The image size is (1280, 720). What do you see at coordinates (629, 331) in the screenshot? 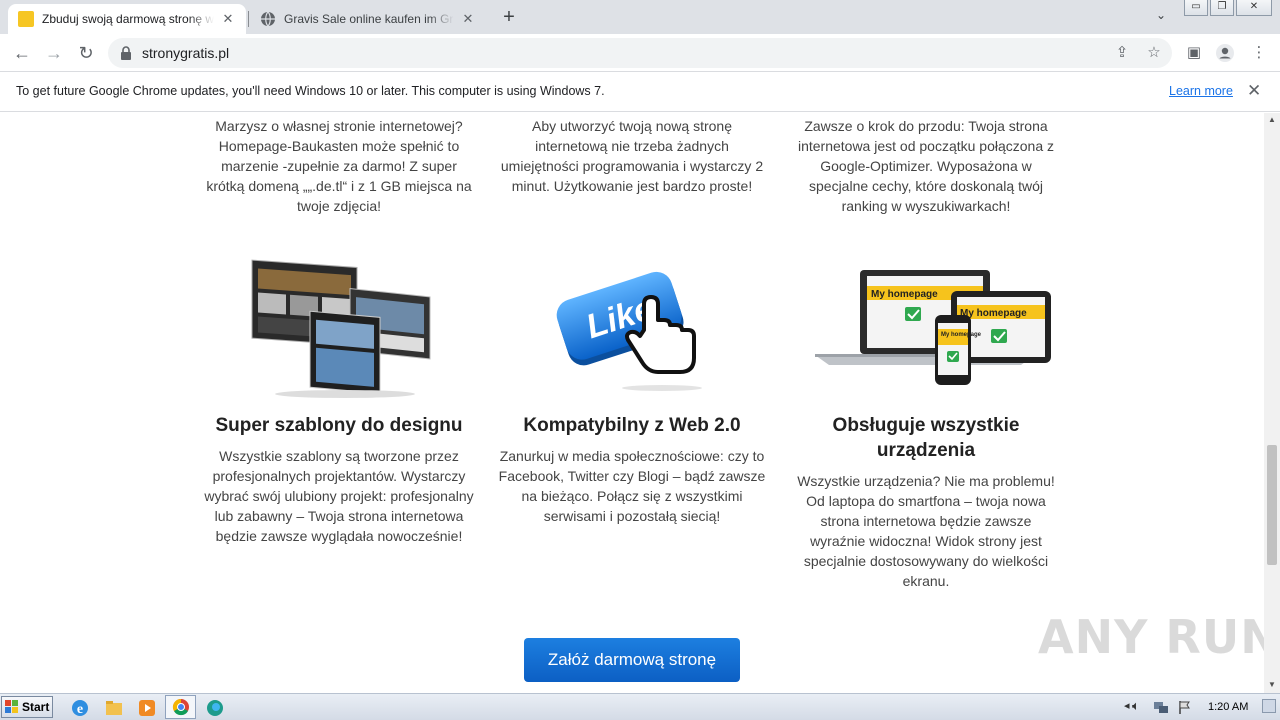
I see `like-button-image: Like` at bounding box center [629, 331].